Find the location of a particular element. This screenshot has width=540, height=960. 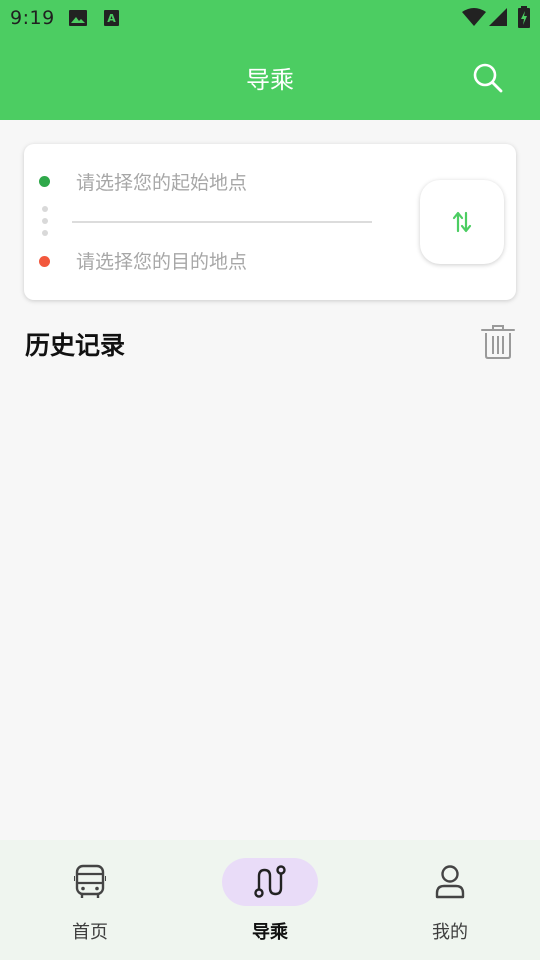

signal-icon is located at coordinates (498, 19).